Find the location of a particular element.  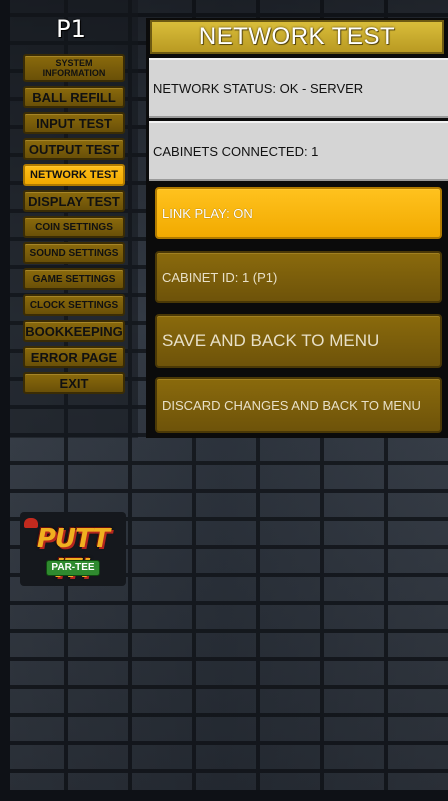

menu-item-network-test: NETWORK TEST is located at coordinates (74, 175).